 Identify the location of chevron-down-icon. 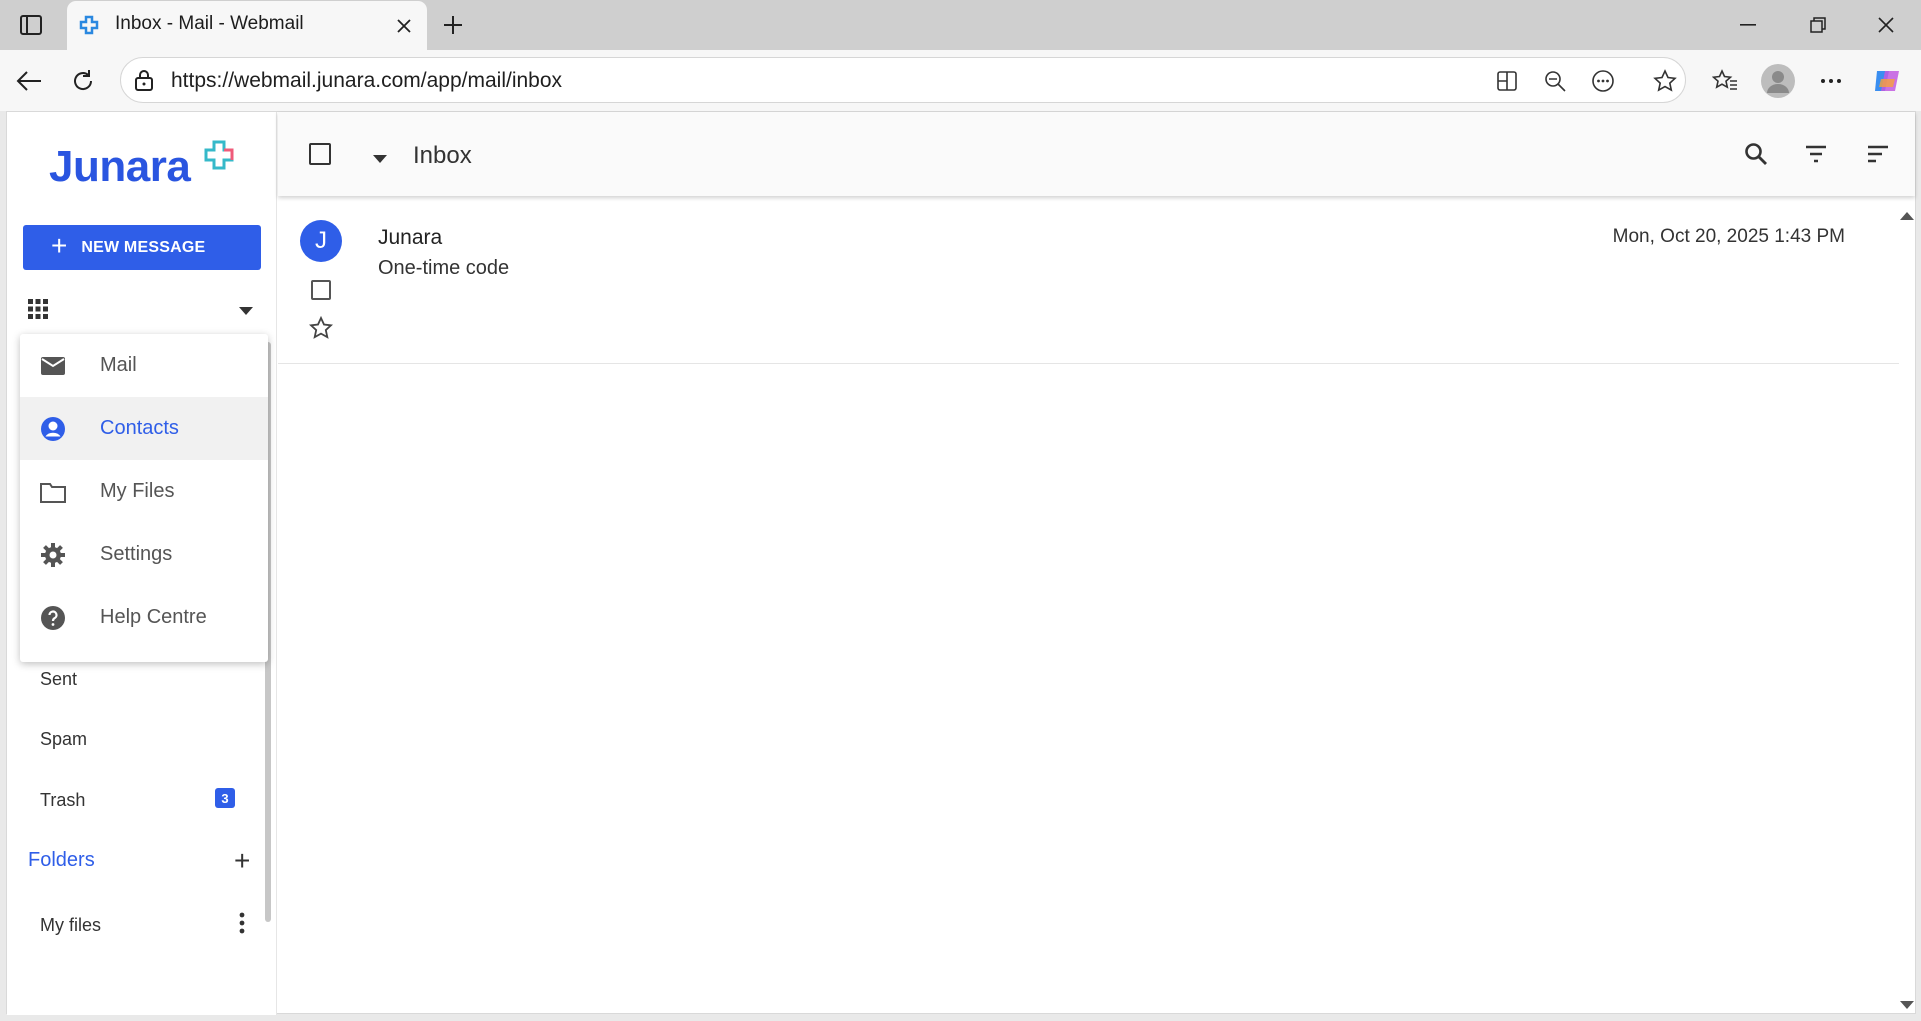
(246, 311).